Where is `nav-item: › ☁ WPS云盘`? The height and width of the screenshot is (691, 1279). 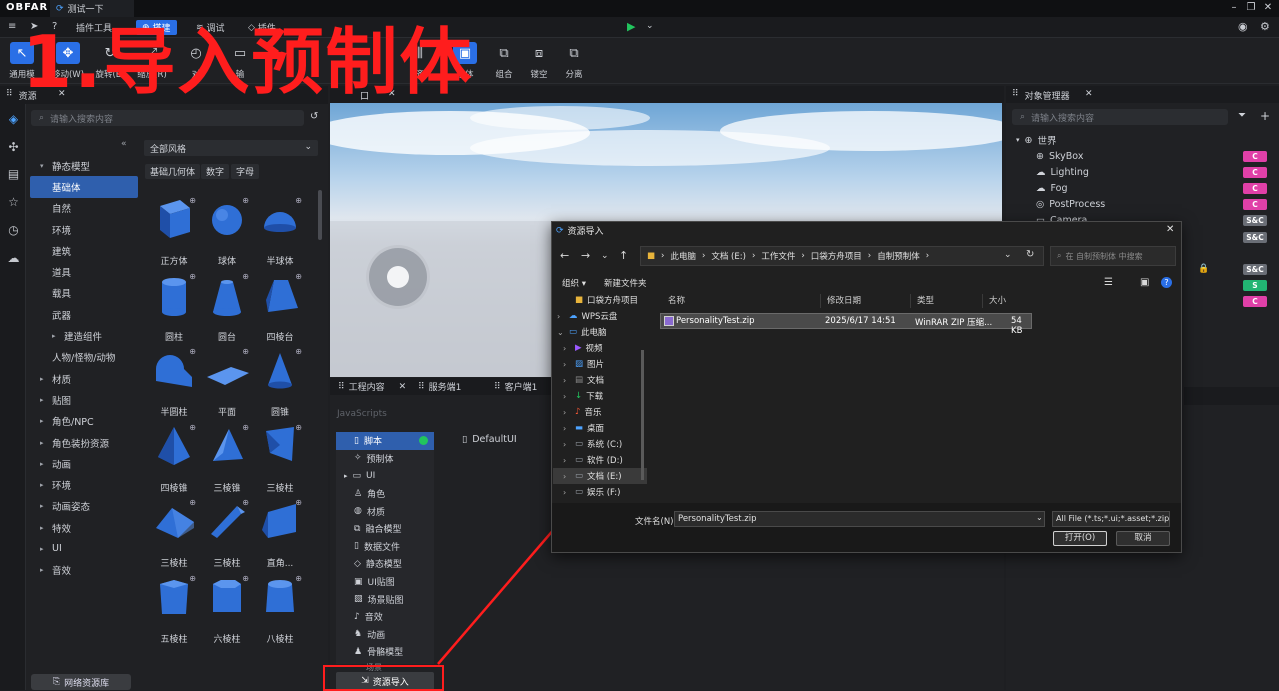 nav-item: › ☁ WPS云盘 is located at coordinates (600, 316).